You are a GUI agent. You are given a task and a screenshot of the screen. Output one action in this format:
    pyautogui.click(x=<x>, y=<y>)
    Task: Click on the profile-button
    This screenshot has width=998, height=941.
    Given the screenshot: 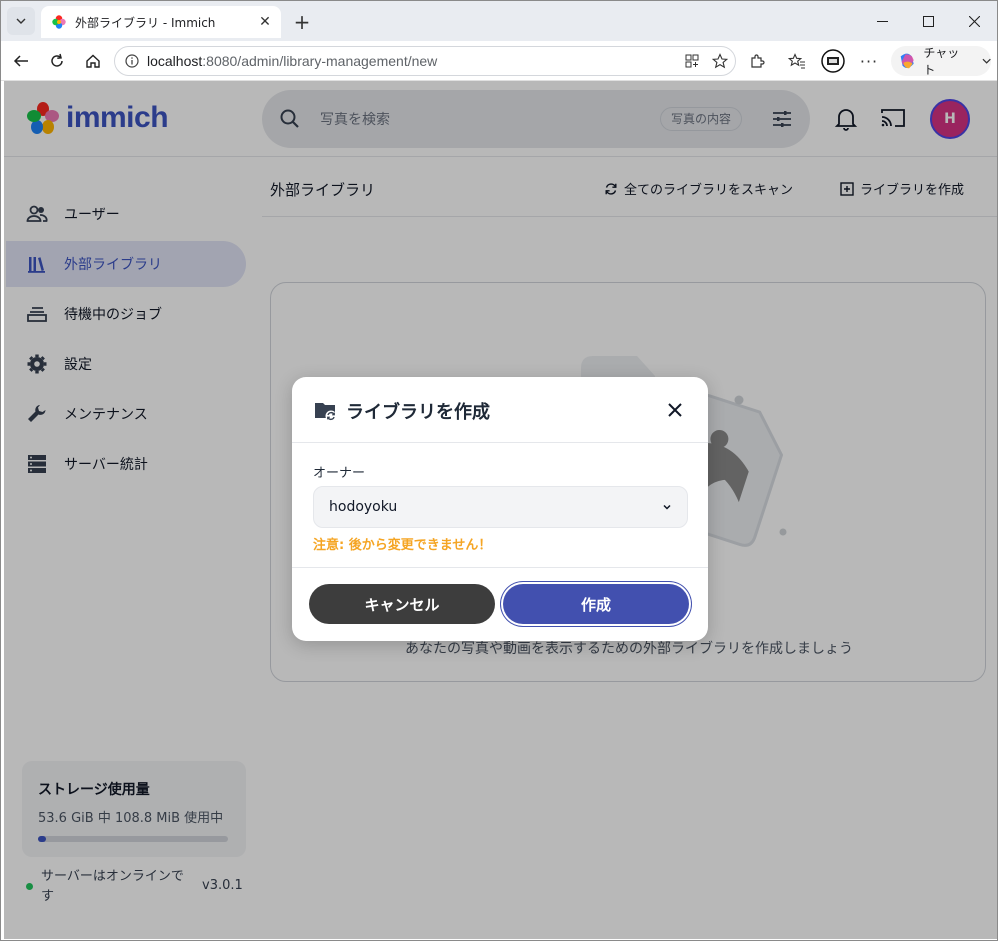 What is the action you would take?
    pyautogui.click(x=833, y=61)
    